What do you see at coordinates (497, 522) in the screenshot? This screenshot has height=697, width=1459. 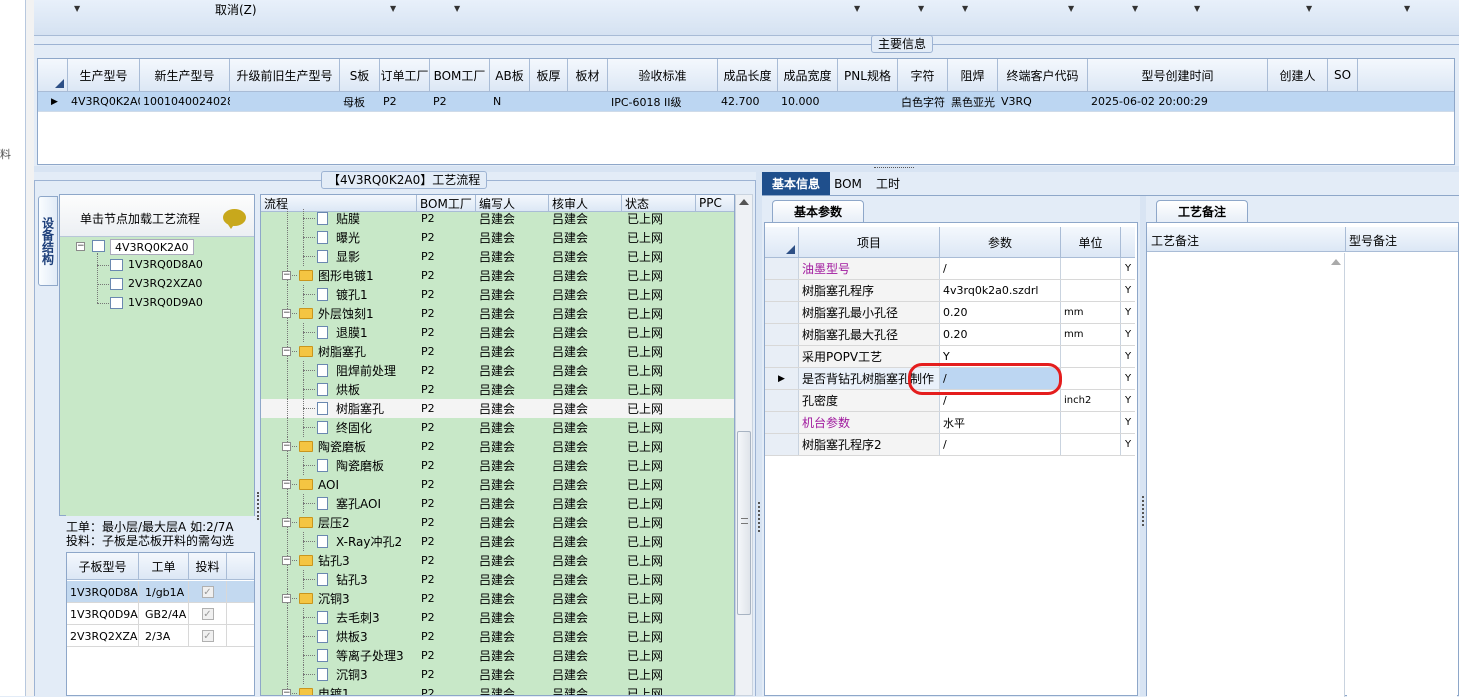 I see `flow-row: − 层压2 P2 吕建会 吕建会 已上网` at bounding box center [497, 522].